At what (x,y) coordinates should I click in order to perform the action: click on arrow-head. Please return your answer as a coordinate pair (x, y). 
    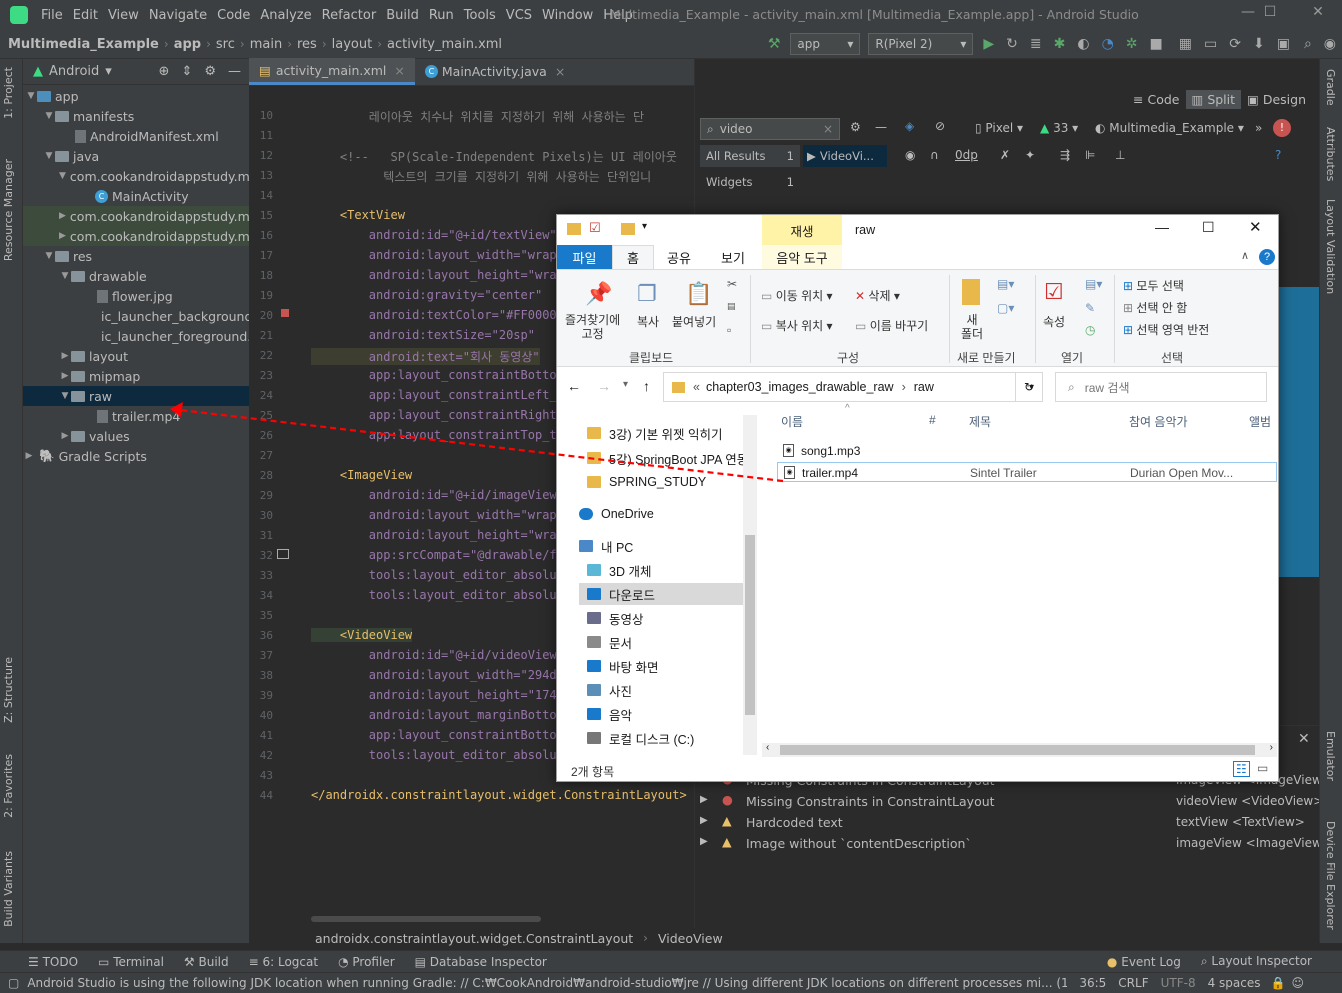
    Looking at the image, I should click on (176, 409).